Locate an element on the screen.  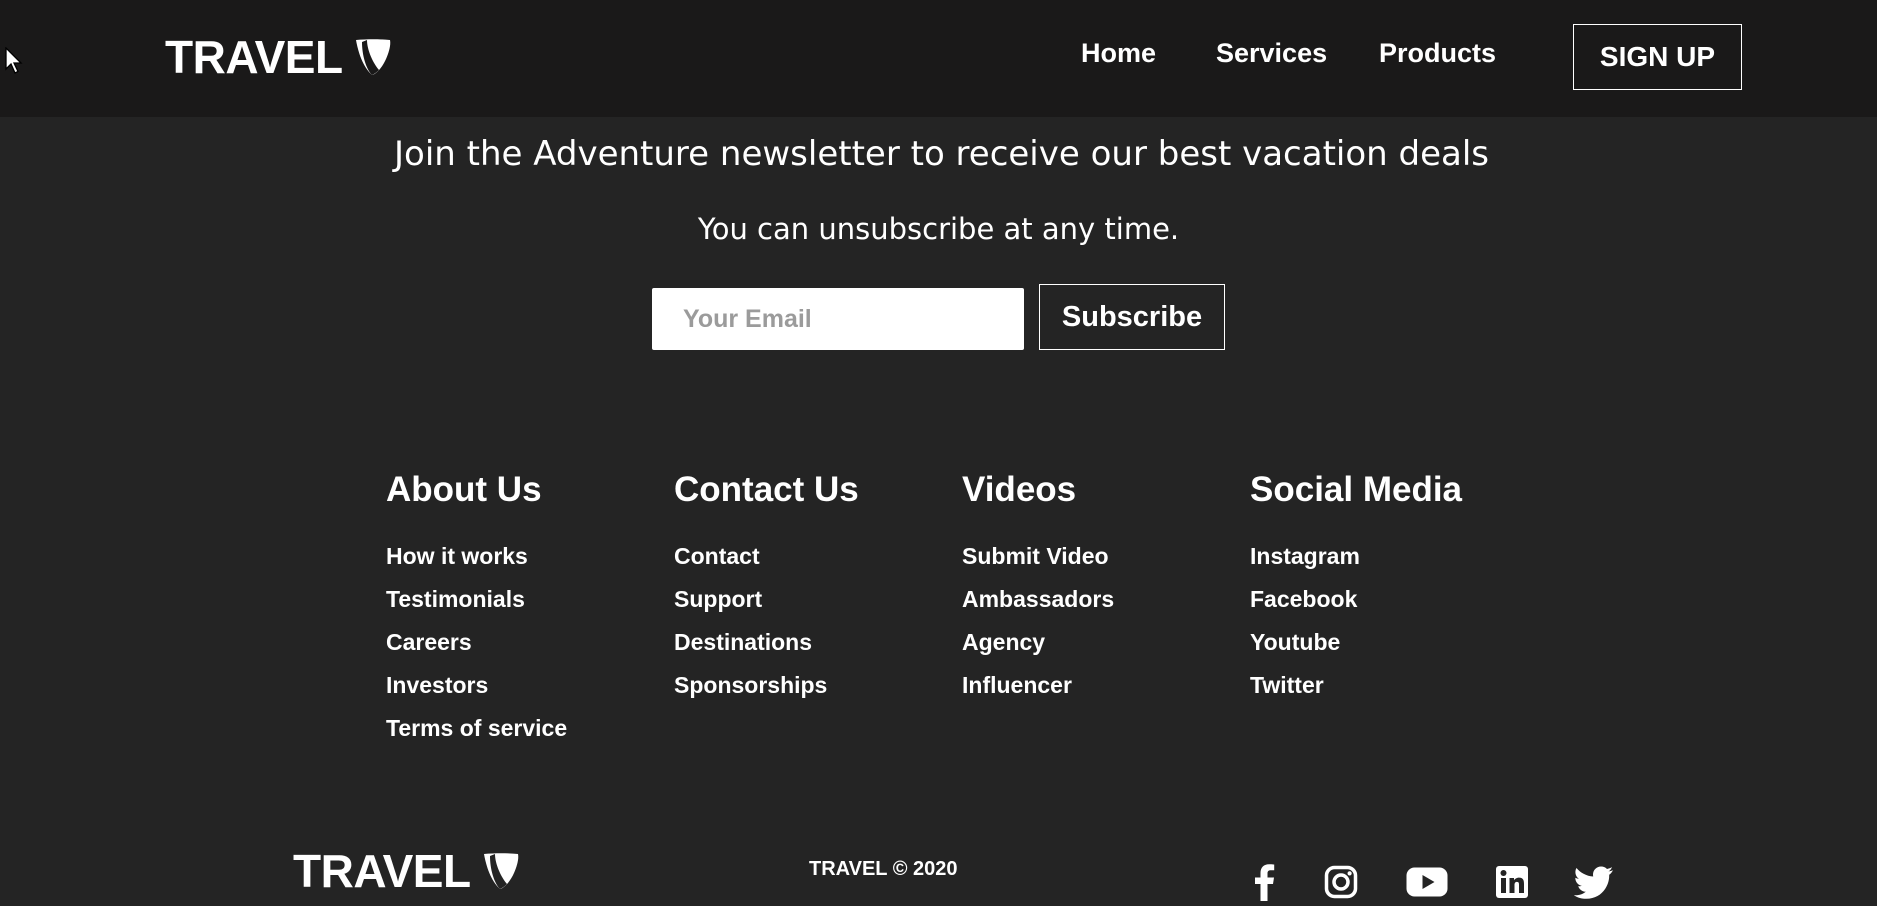
footer-brand-logo-text: TRAVEL is located at coordinates (382, 871).